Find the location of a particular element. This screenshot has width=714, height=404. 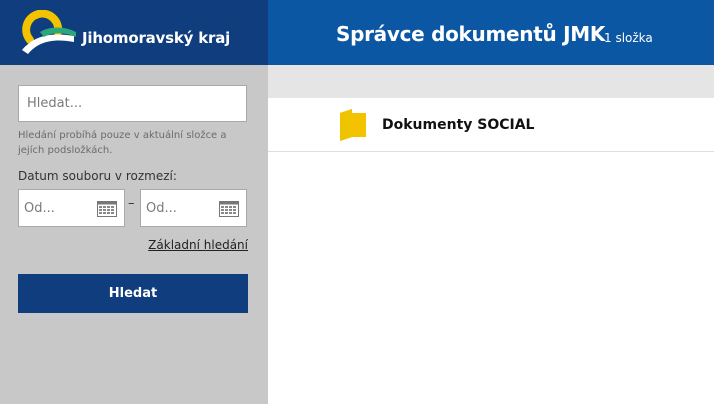

date-to-input is located at coordinates (179, 208).